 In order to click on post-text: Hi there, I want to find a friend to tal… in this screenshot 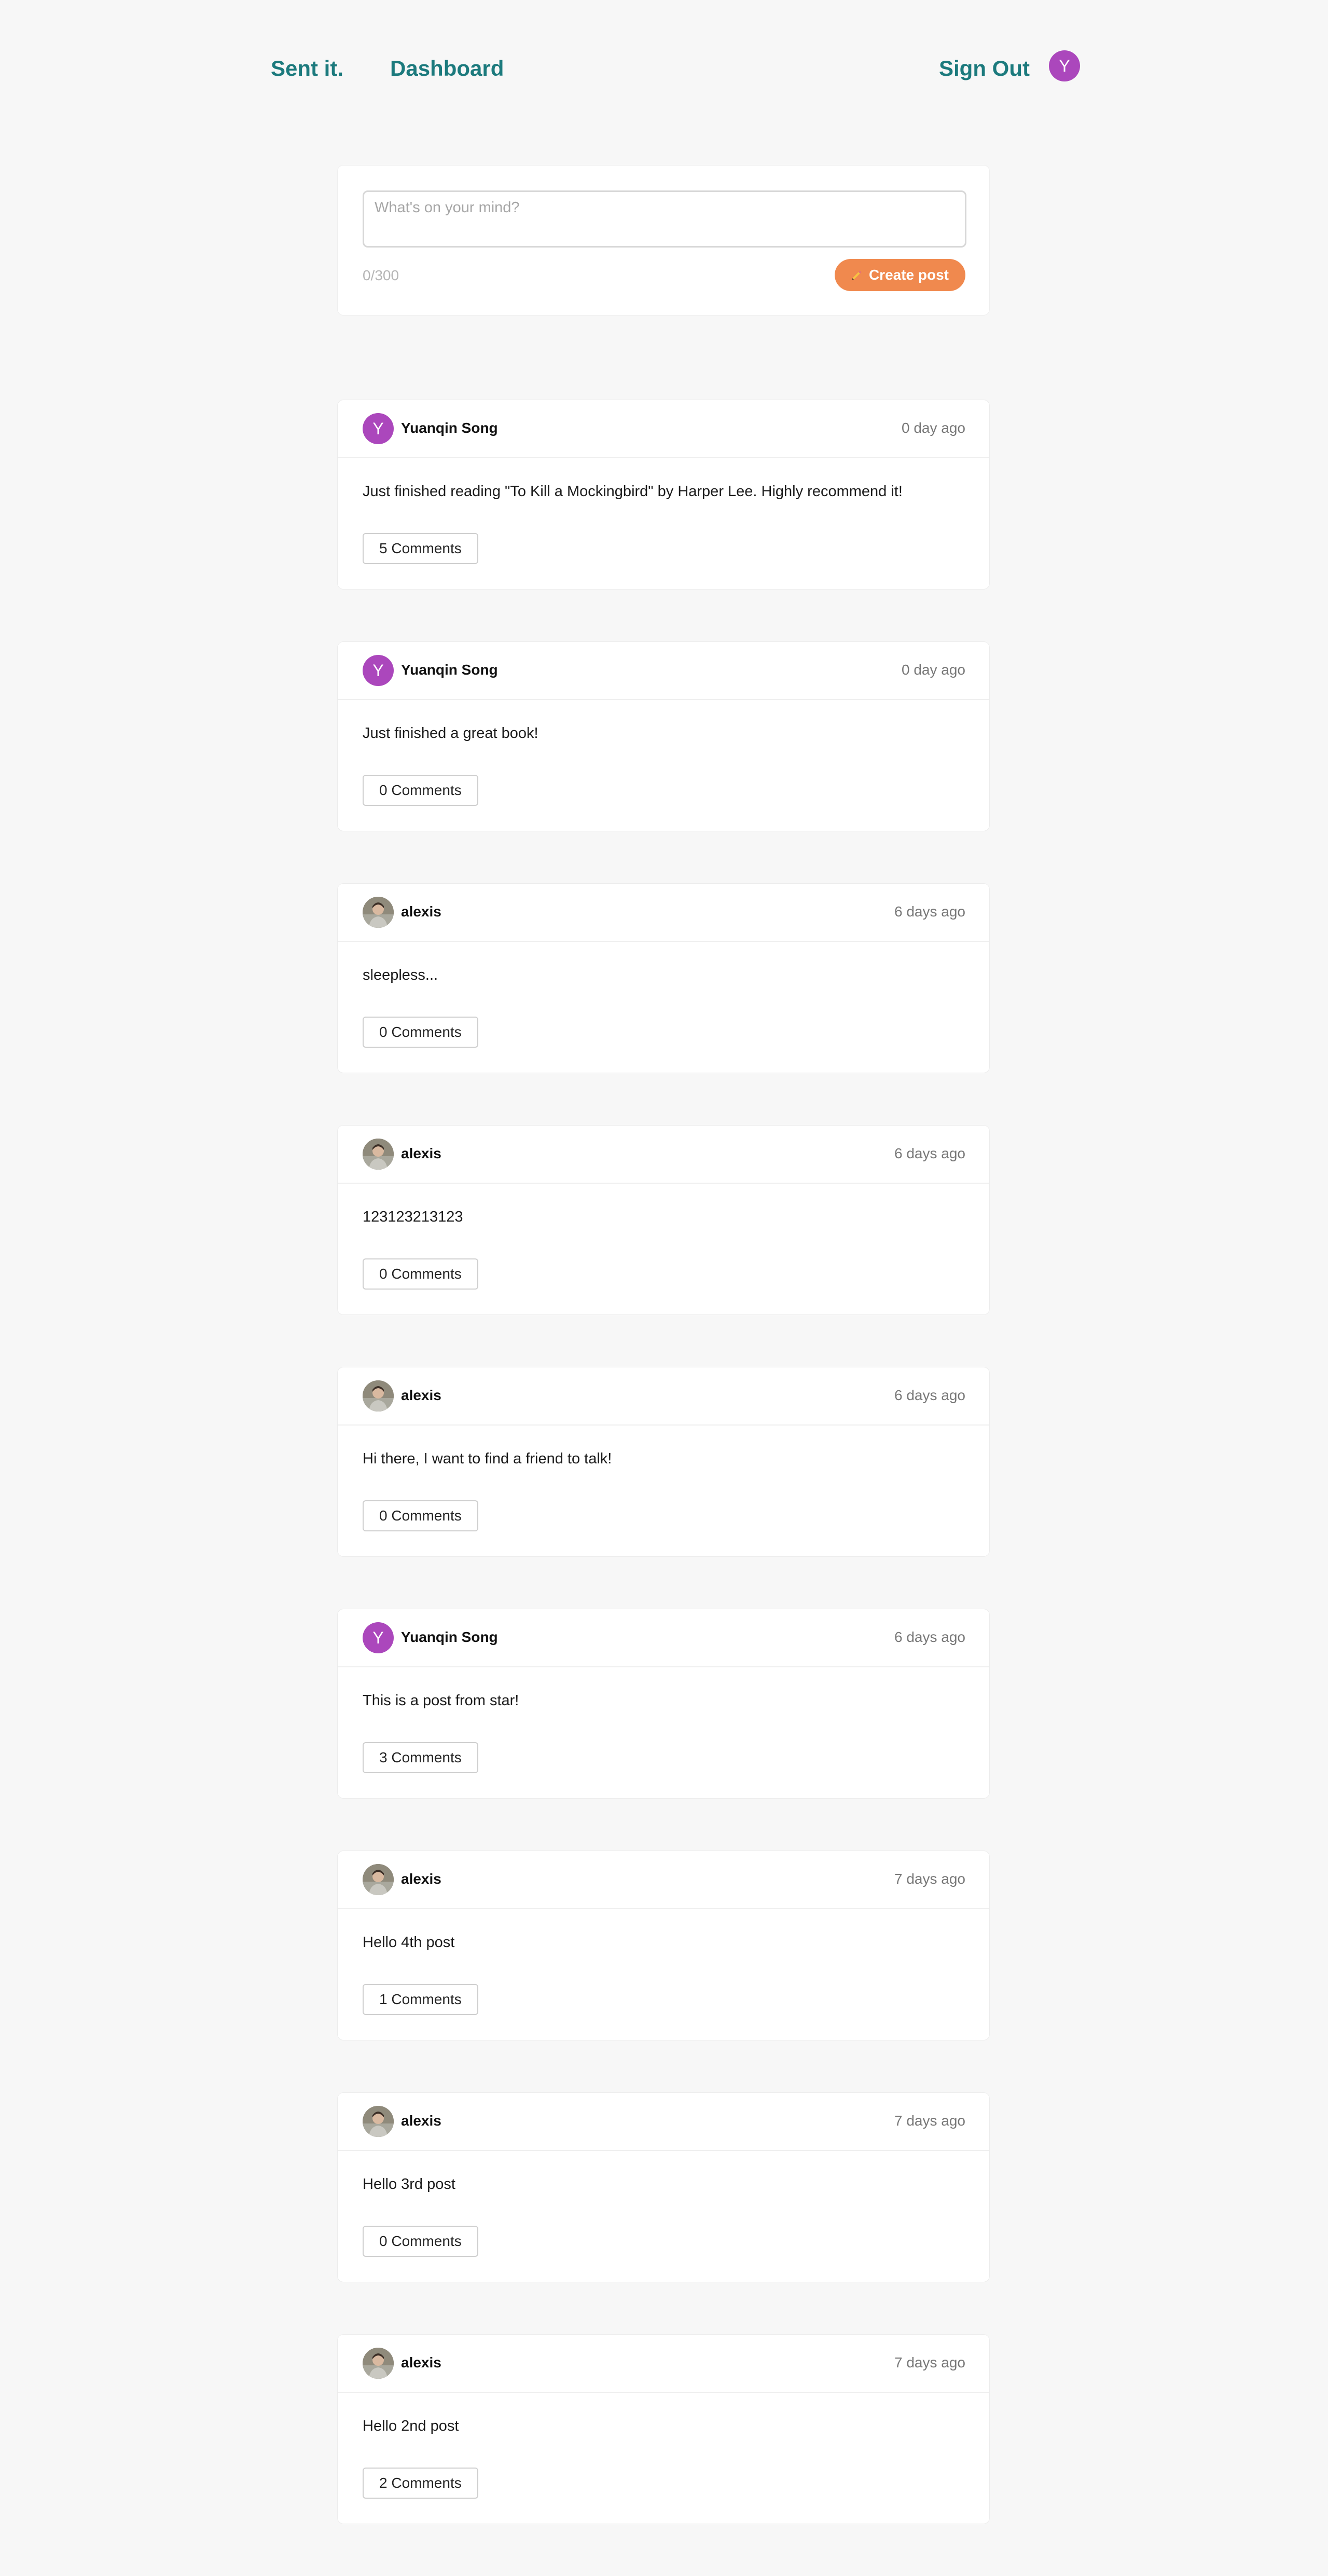, I will do `click(488, 1458)`.